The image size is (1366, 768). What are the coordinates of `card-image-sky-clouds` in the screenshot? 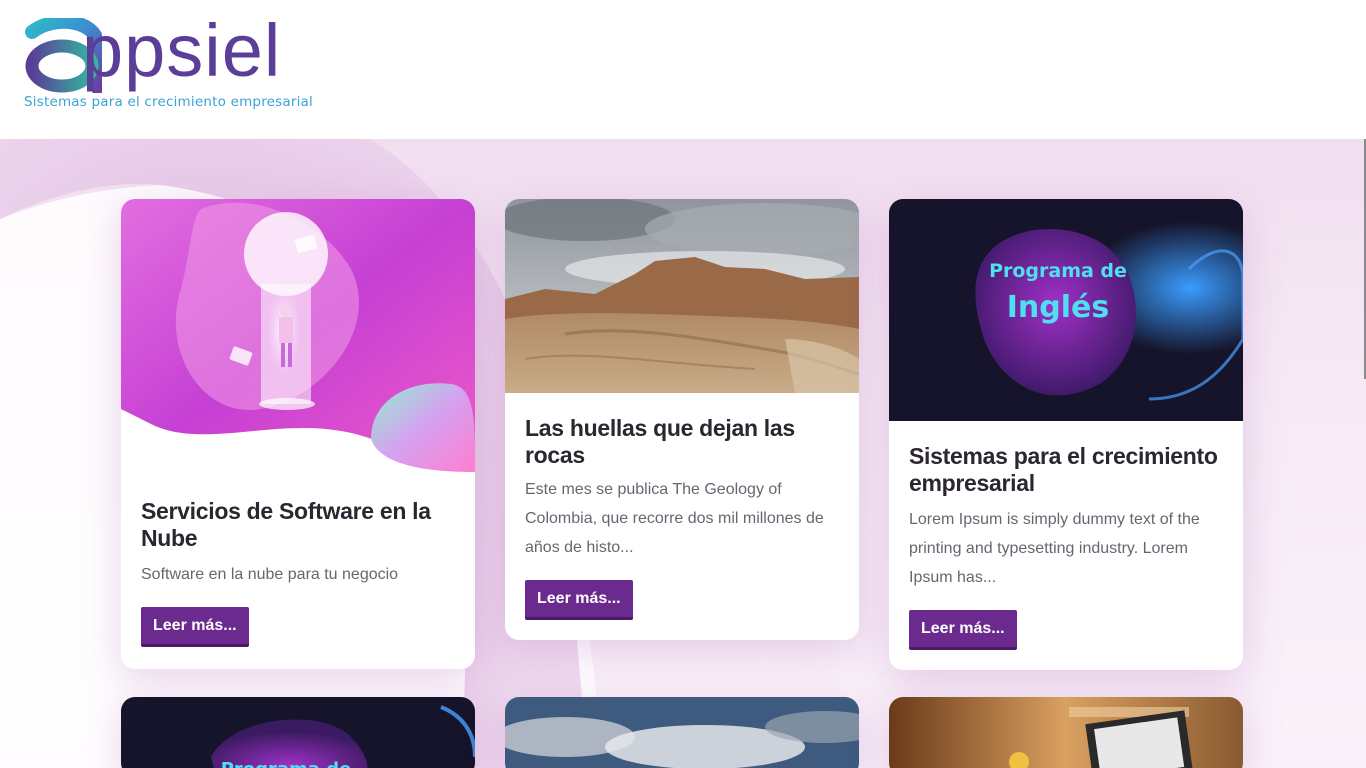 It's located at (682, 732).